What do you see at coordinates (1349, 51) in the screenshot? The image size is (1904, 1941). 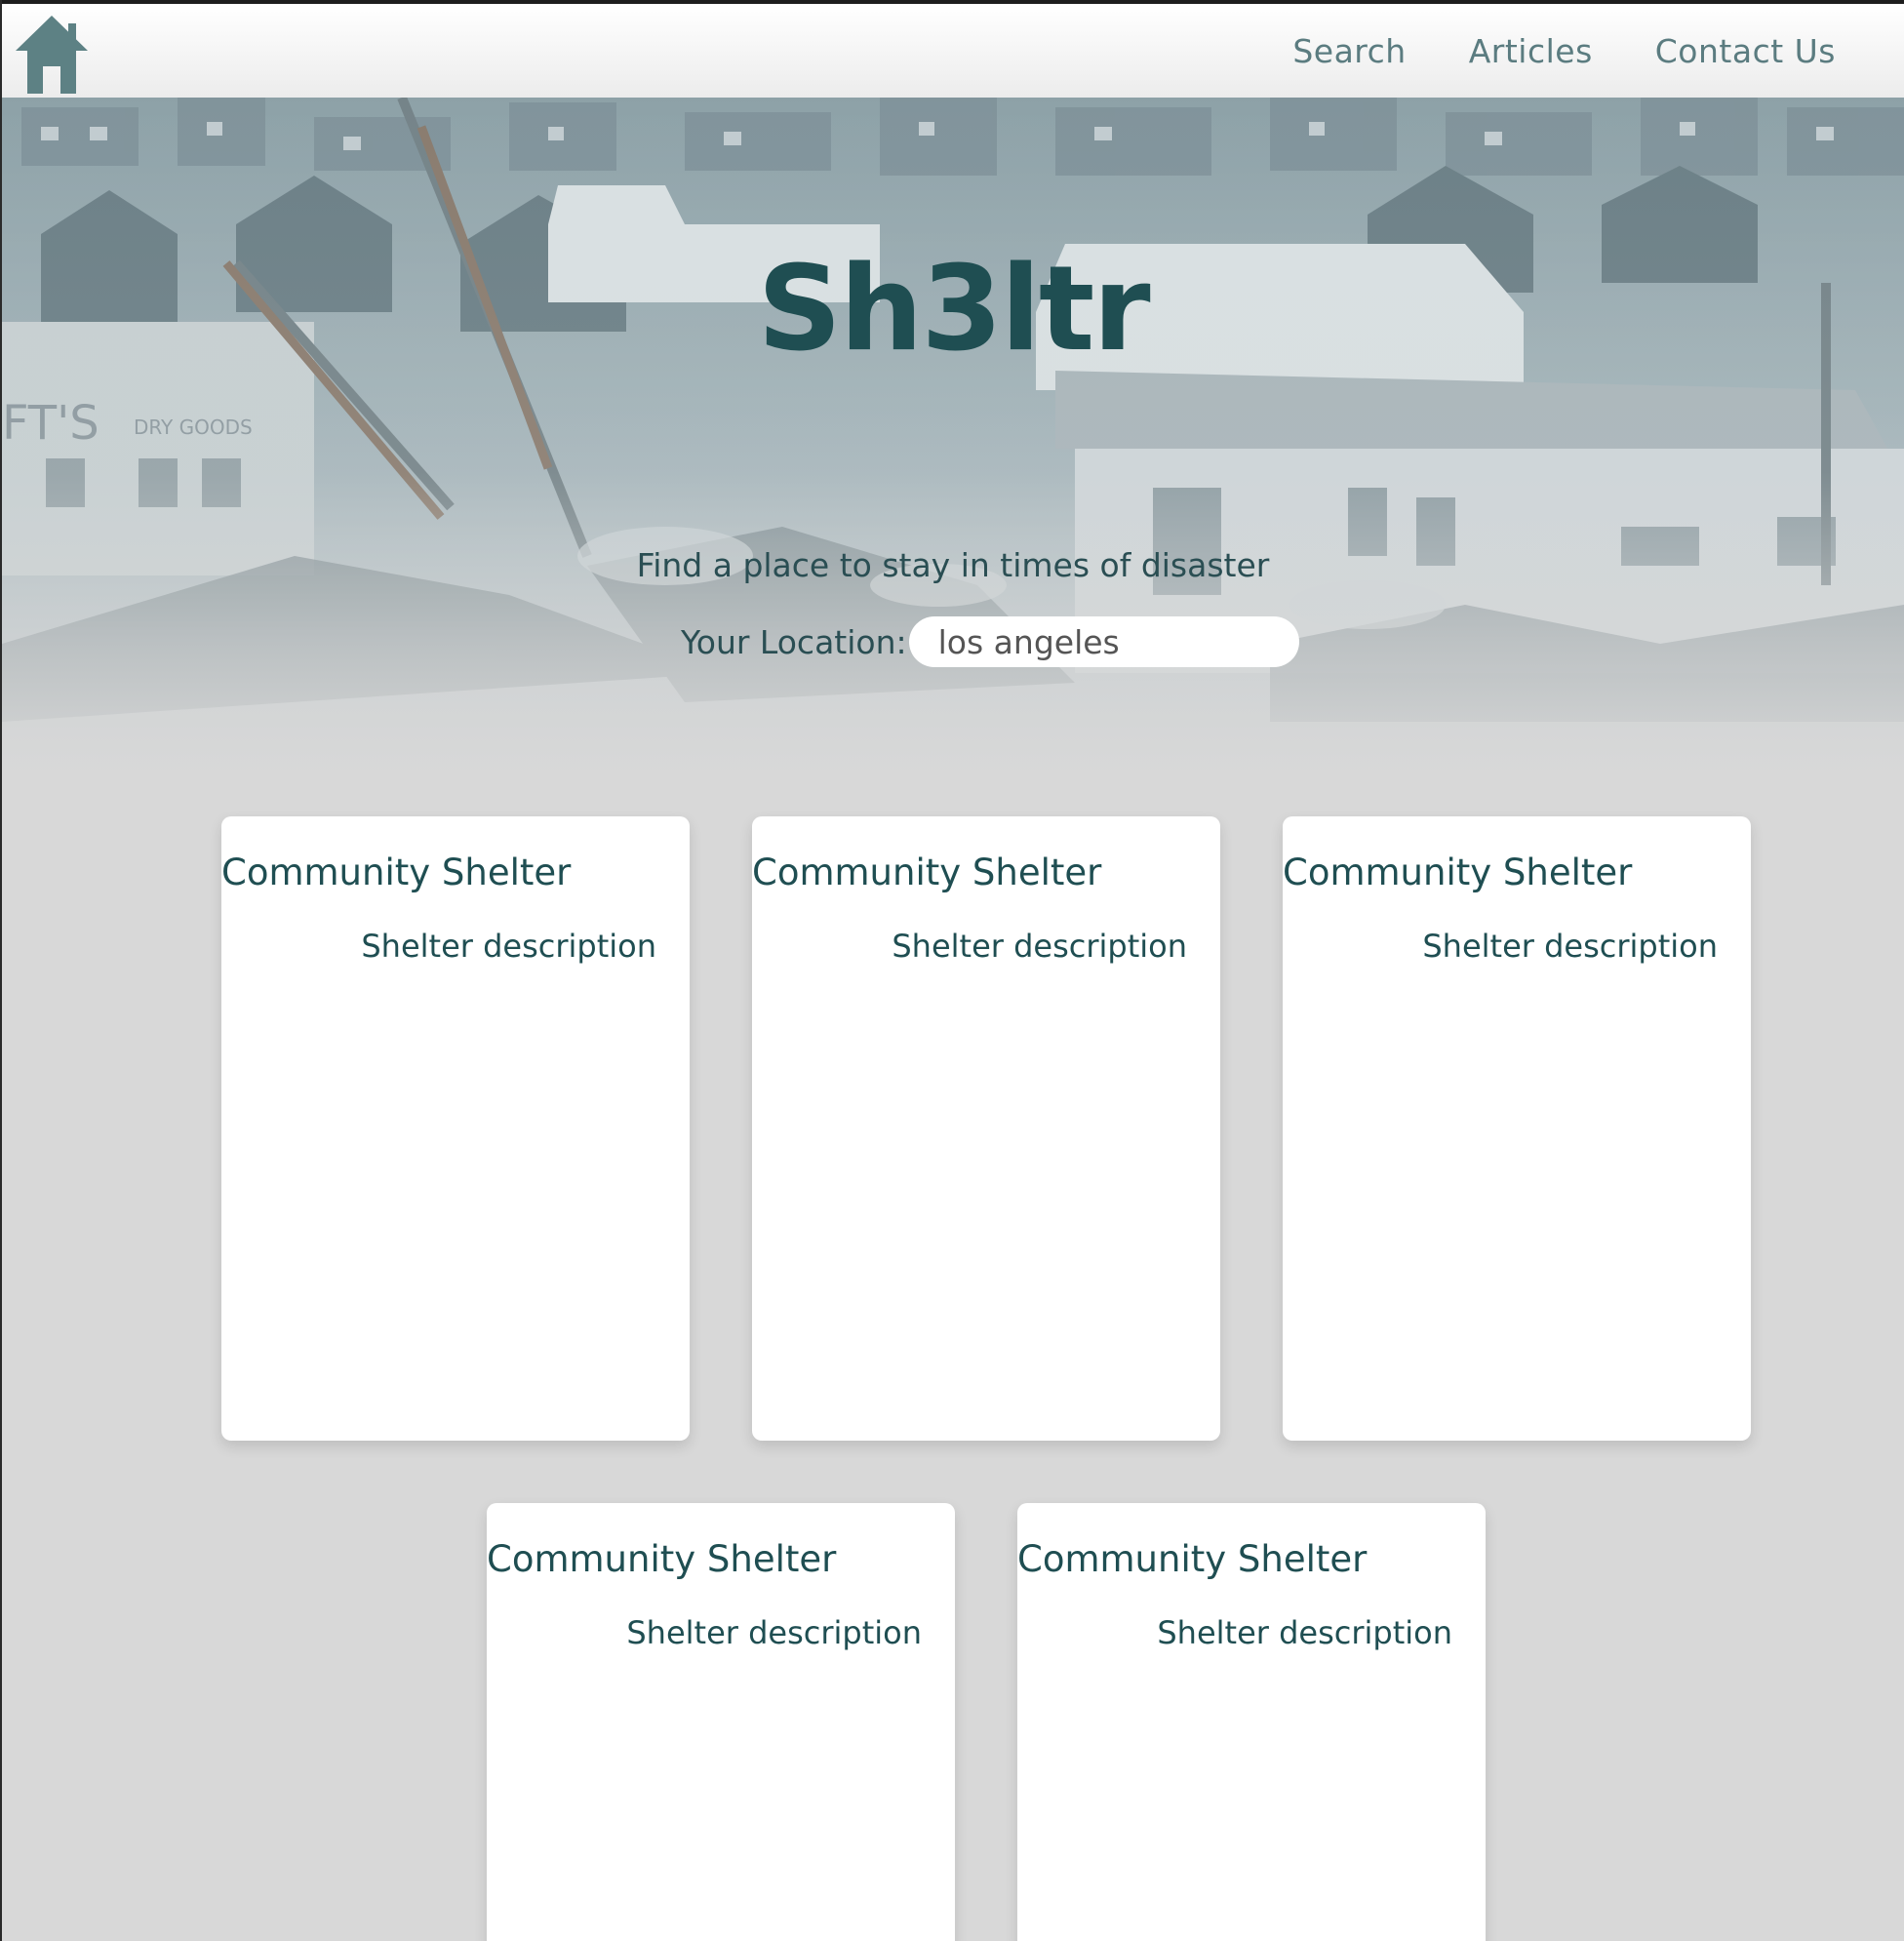 I see `nav-search-link: Search` at bounding box center [1349, 51].